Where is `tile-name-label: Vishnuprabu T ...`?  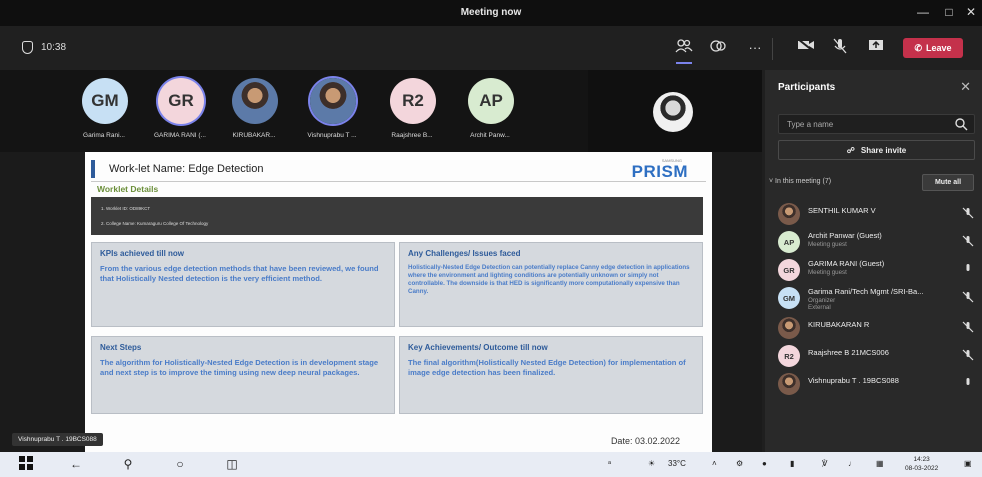 tile-name-label: Vishnuprabu T ... is located at coordinates (332, 135).